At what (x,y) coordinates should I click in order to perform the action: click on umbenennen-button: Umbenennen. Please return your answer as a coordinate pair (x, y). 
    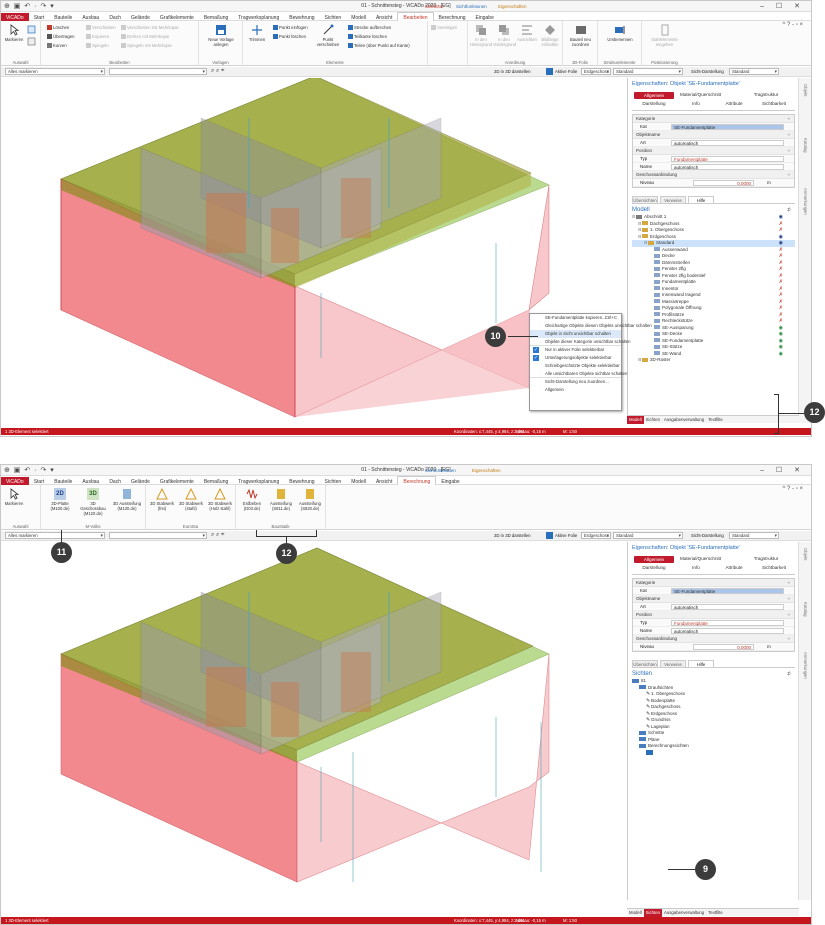
    Looking at the image, I should click on (620, 33).